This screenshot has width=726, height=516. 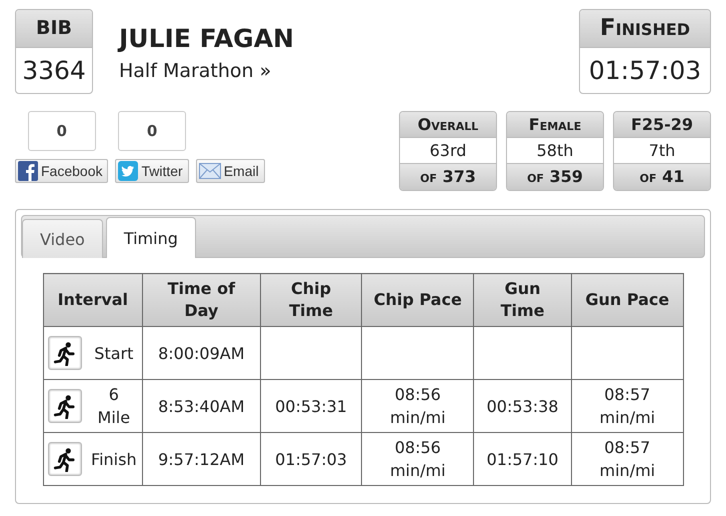 I want to click on finish-time: 01:57:03, so click(x=645, y=71).